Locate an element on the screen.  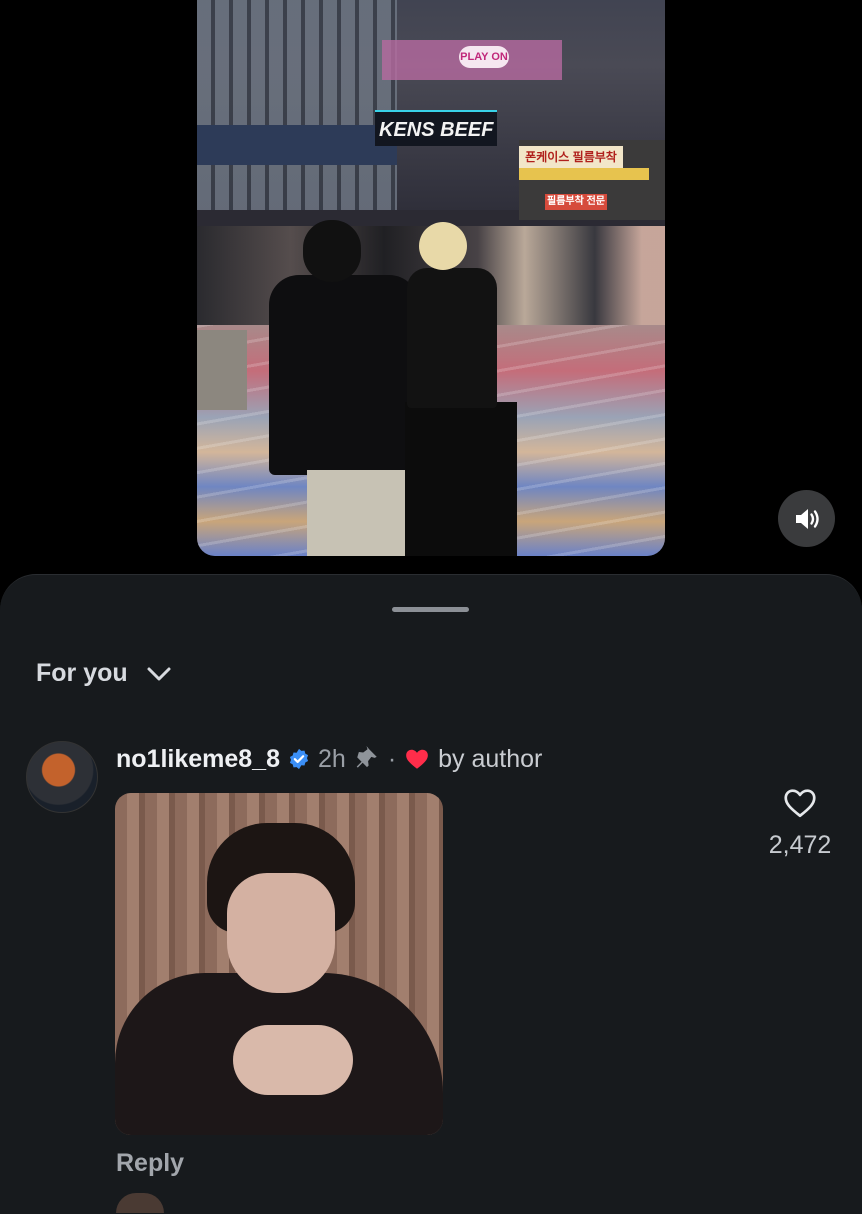
shop-awning is located at coordinates (584, 174).